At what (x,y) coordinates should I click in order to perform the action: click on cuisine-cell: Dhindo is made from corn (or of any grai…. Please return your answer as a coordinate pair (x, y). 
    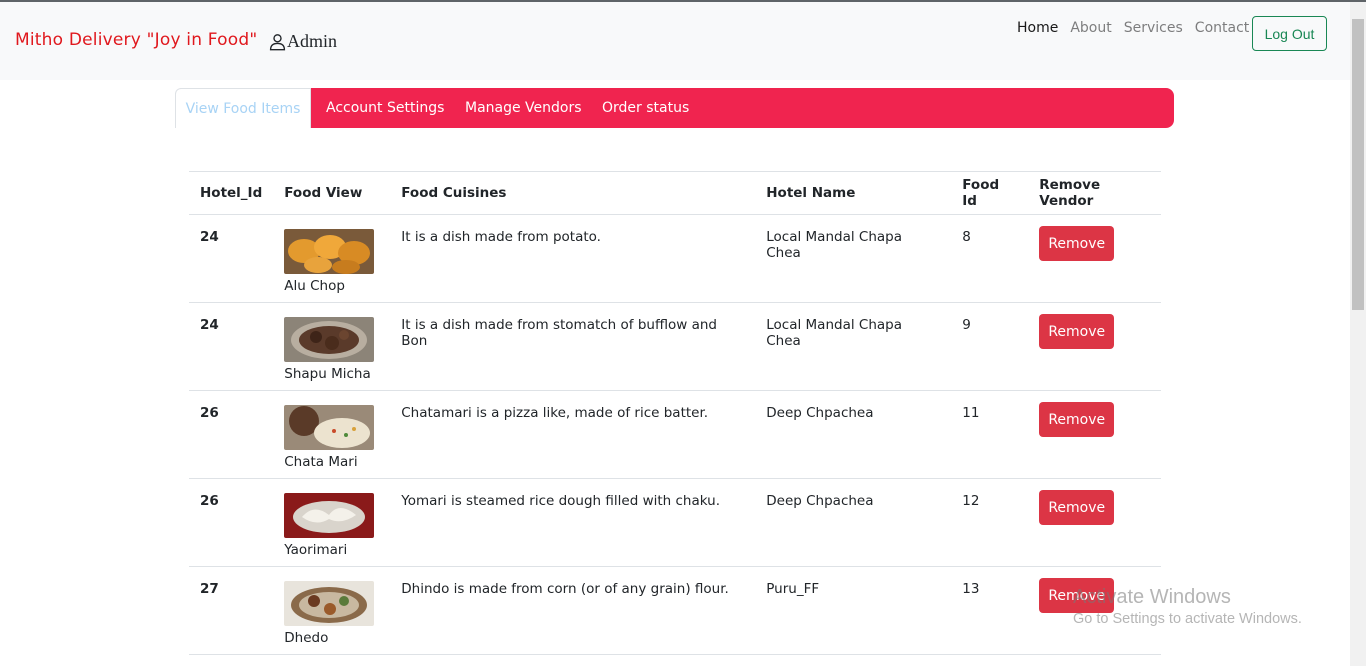
    Looking at the image, I should click on (573, 610).